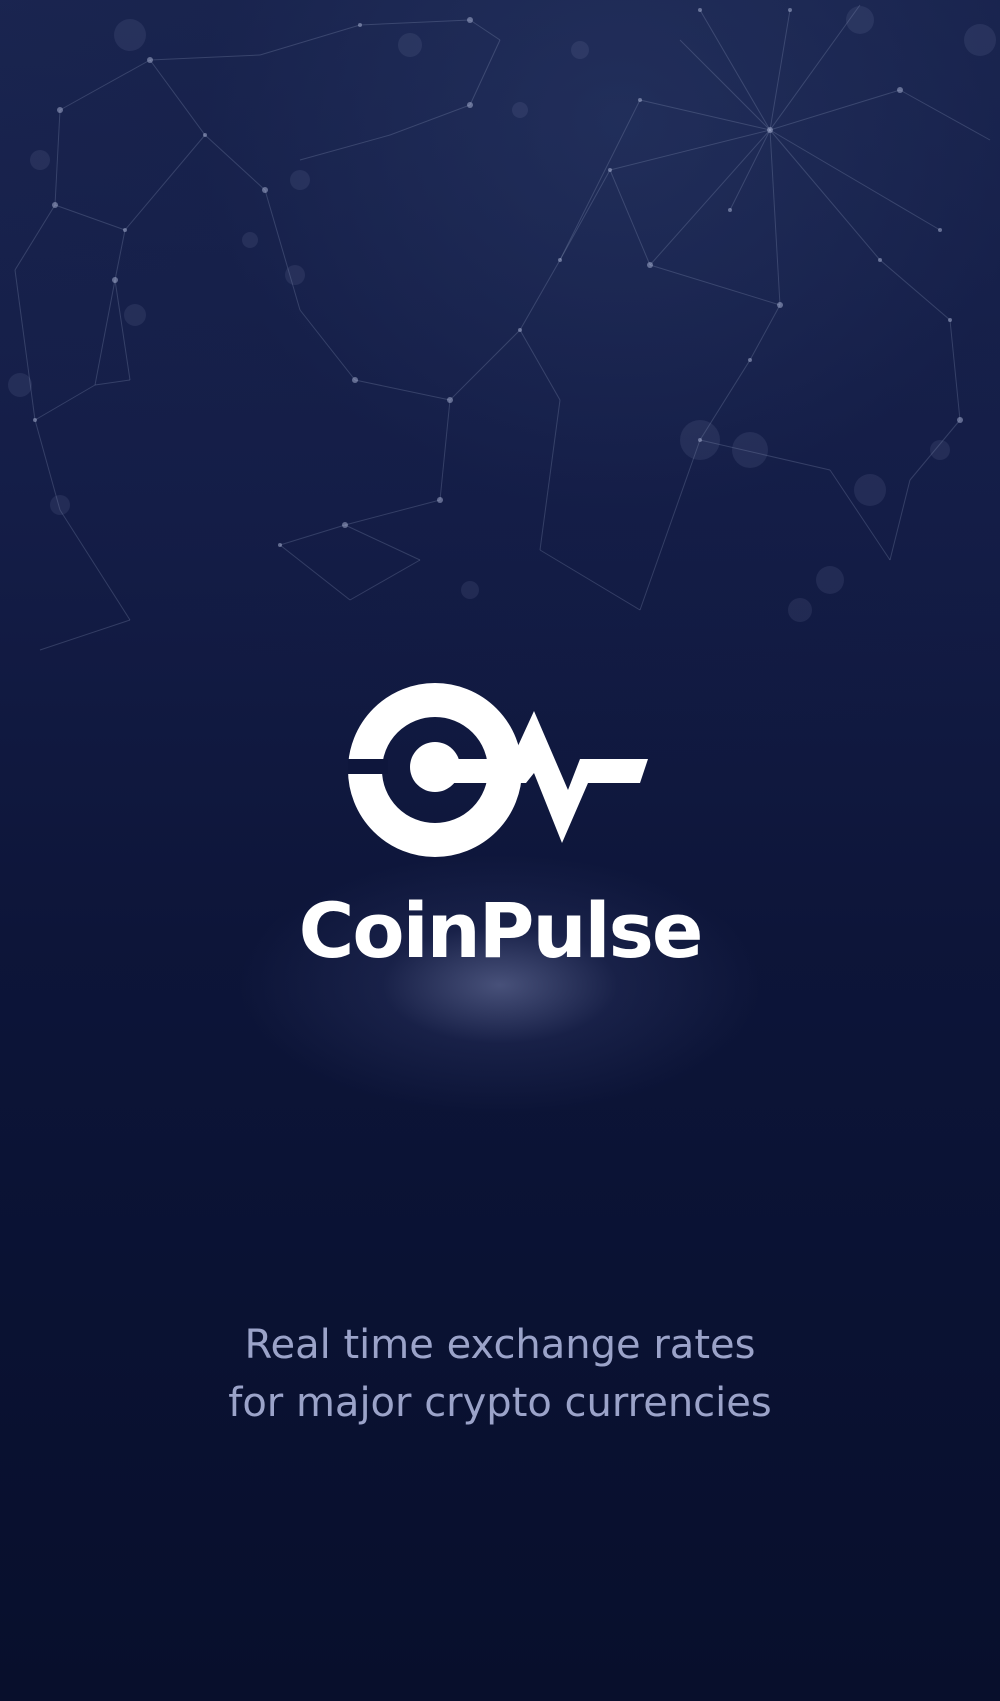  I want to click on tagline-line-2: for major crypto currencies, so click(500, 1403).